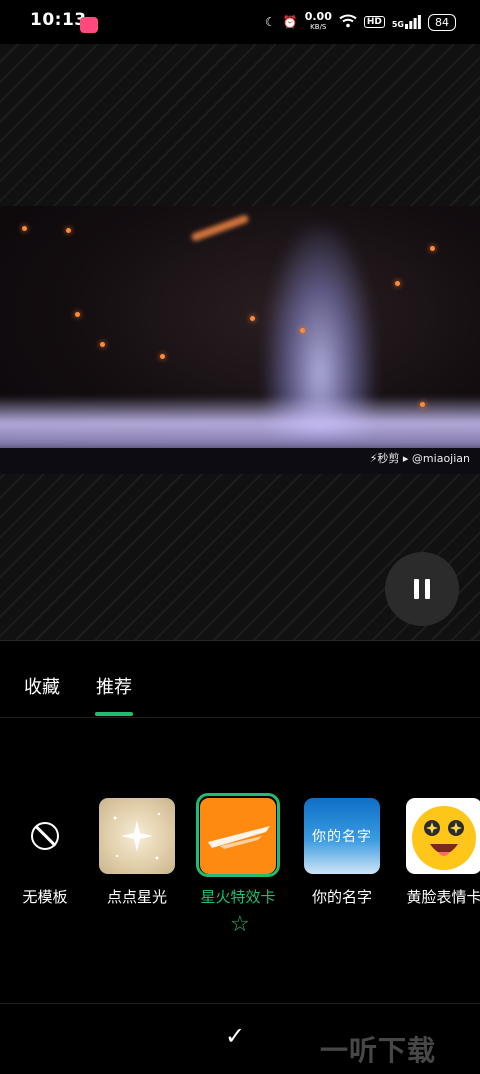  I want to click on fountain-spray, so click(240, 426).